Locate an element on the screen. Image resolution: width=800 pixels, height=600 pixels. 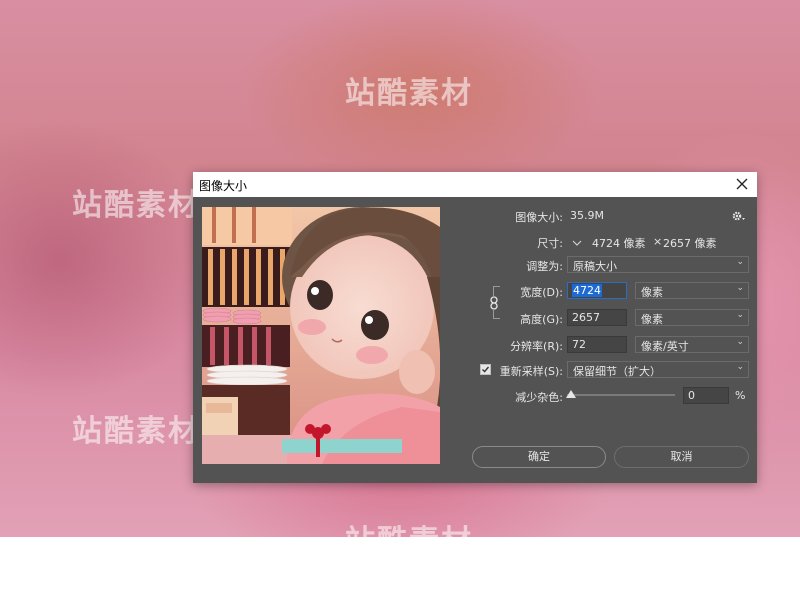
checkmark-icon is located at coordinates (486, 369).